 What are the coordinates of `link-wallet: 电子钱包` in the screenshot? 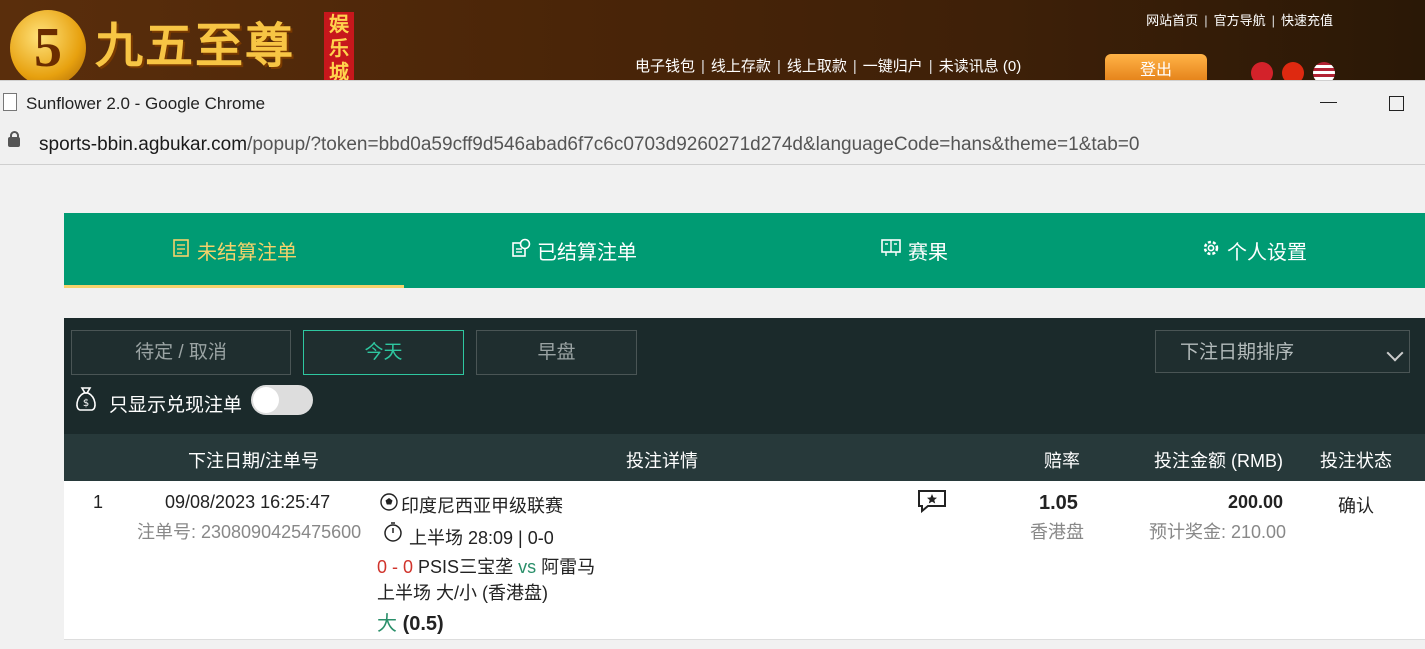 It's located at (665, 66).